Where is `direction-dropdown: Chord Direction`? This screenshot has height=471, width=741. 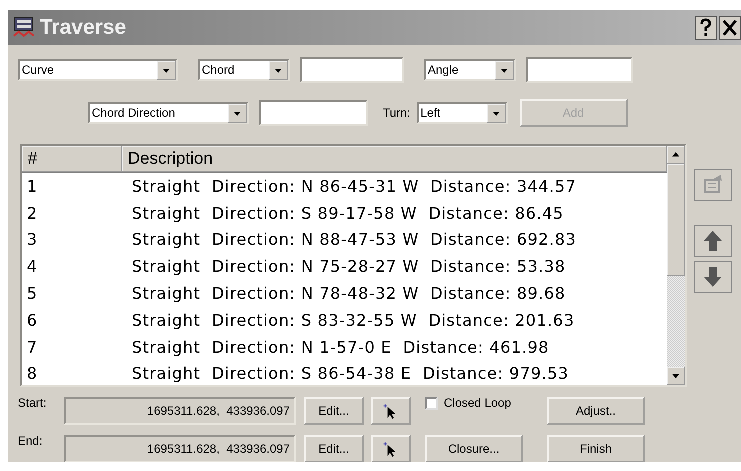
direction-dropdown: Chord Direction is located at coordinates (168, 113).